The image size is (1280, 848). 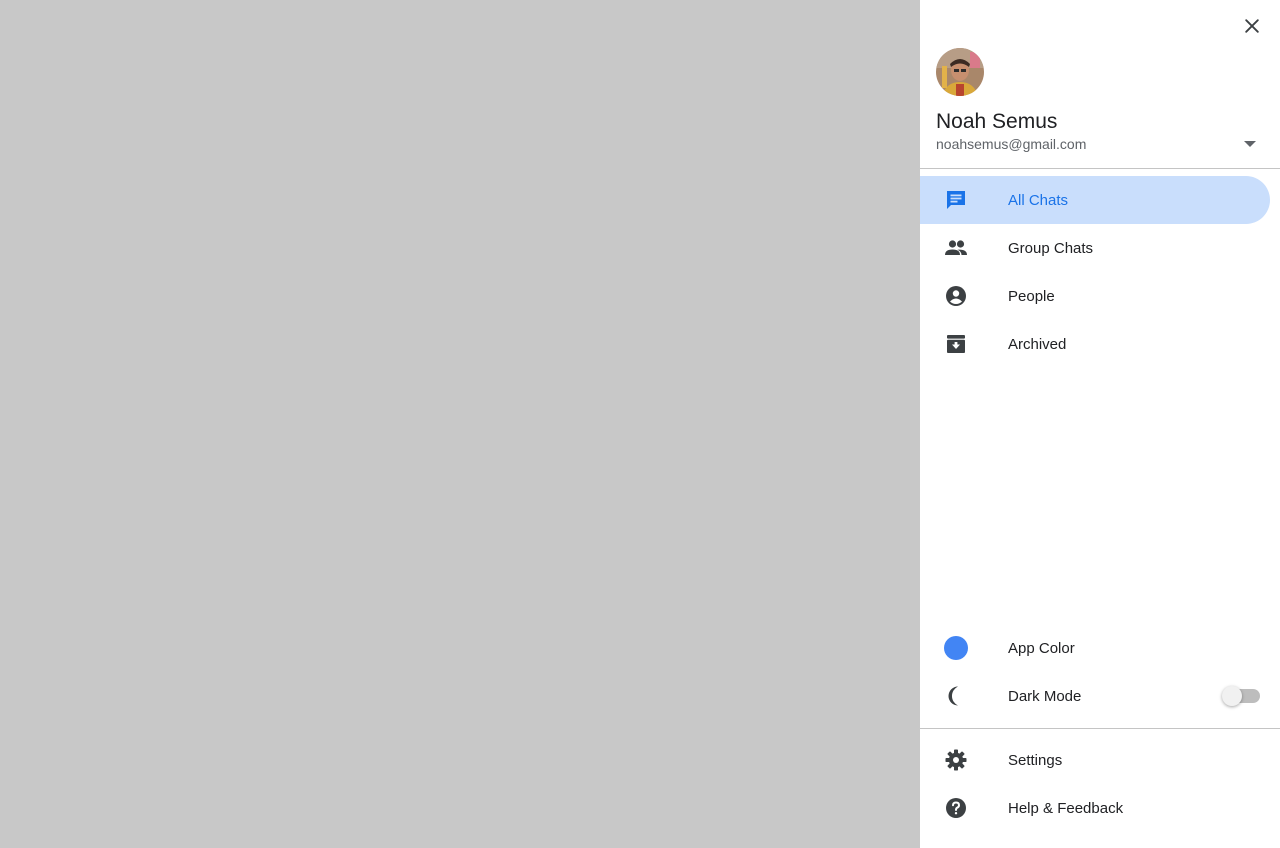 I want to click on dark-mode-row: Dark Mode, so click(x=1095, y=696).